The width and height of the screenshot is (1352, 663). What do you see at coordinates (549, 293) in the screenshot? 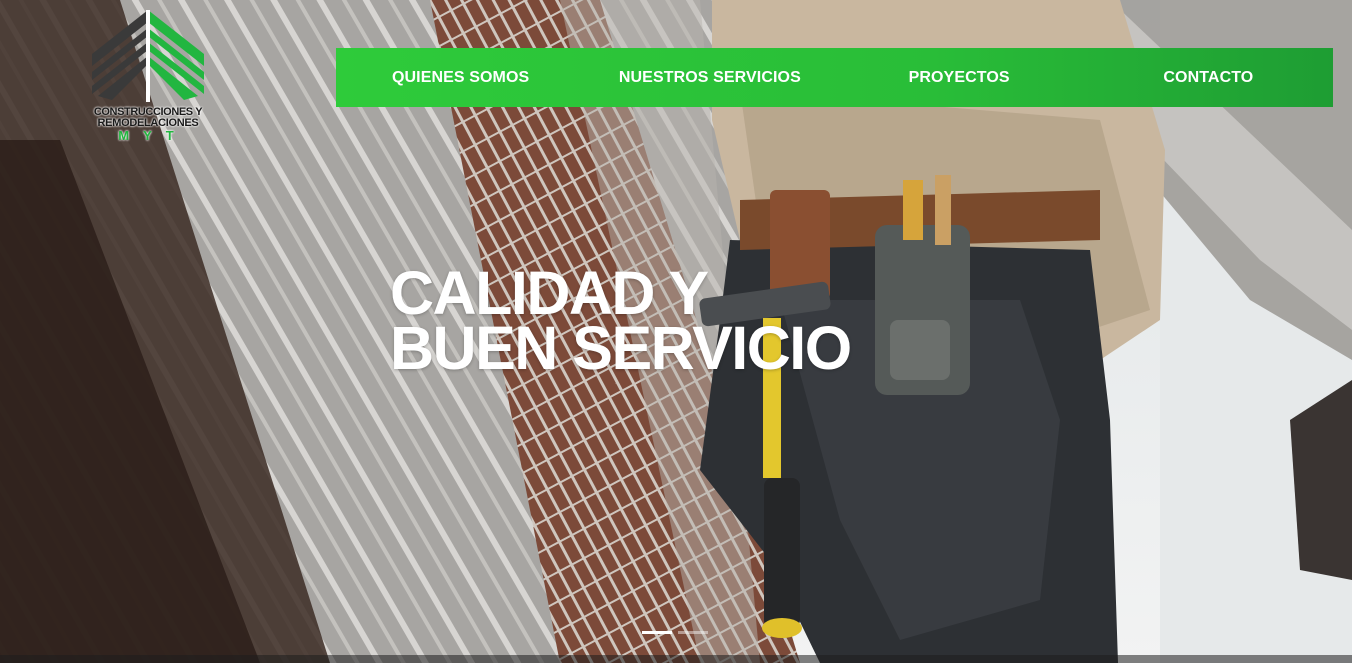
I see `hero-headline-line1: CALIDAD Y` at bounding box center [549, 293].